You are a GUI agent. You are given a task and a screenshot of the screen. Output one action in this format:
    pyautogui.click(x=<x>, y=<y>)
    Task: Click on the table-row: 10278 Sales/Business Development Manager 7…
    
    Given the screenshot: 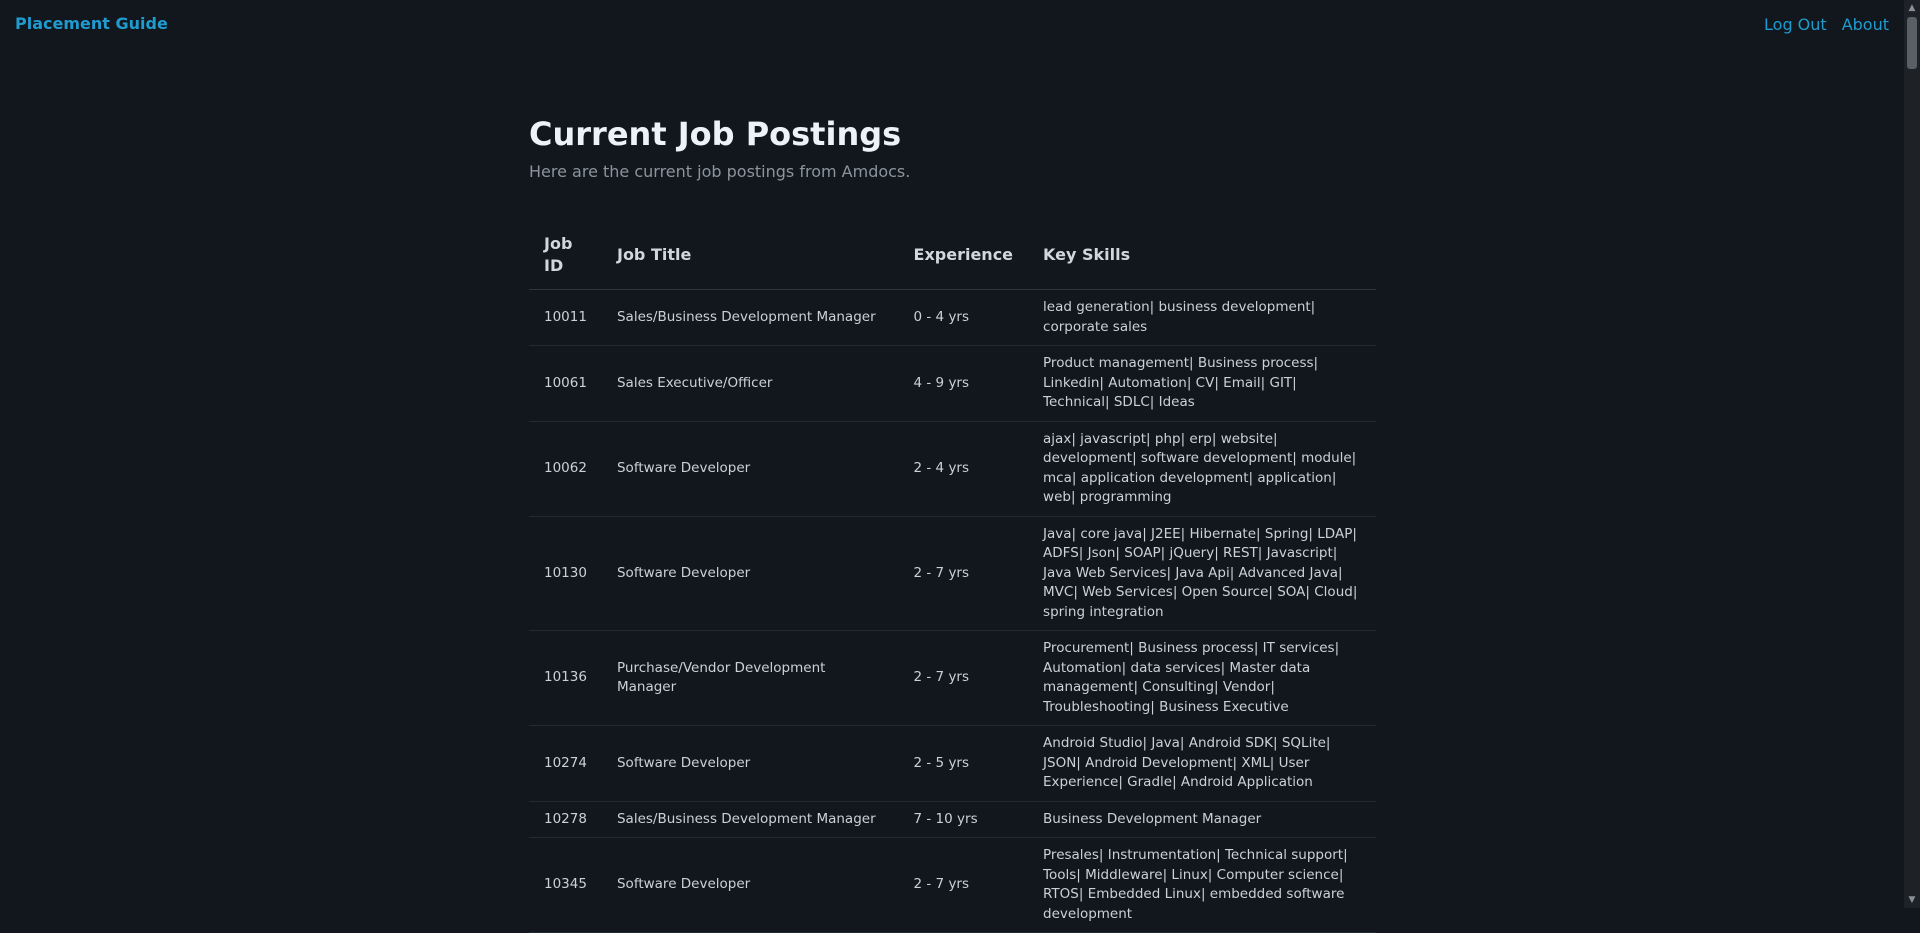 What is the action you would take?
    pyautogui.click(x=952, y=819)
    